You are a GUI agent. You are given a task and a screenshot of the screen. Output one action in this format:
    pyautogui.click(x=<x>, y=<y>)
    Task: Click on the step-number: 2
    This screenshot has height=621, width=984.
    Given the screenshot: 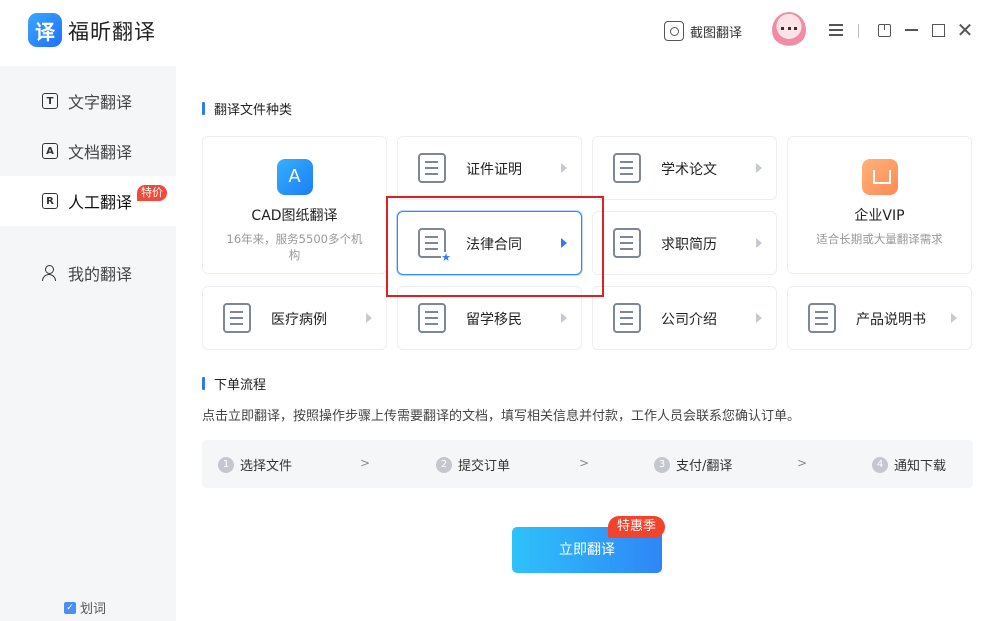 What is the action you would take?
    pyautogui.click(x=444, y=464)
    